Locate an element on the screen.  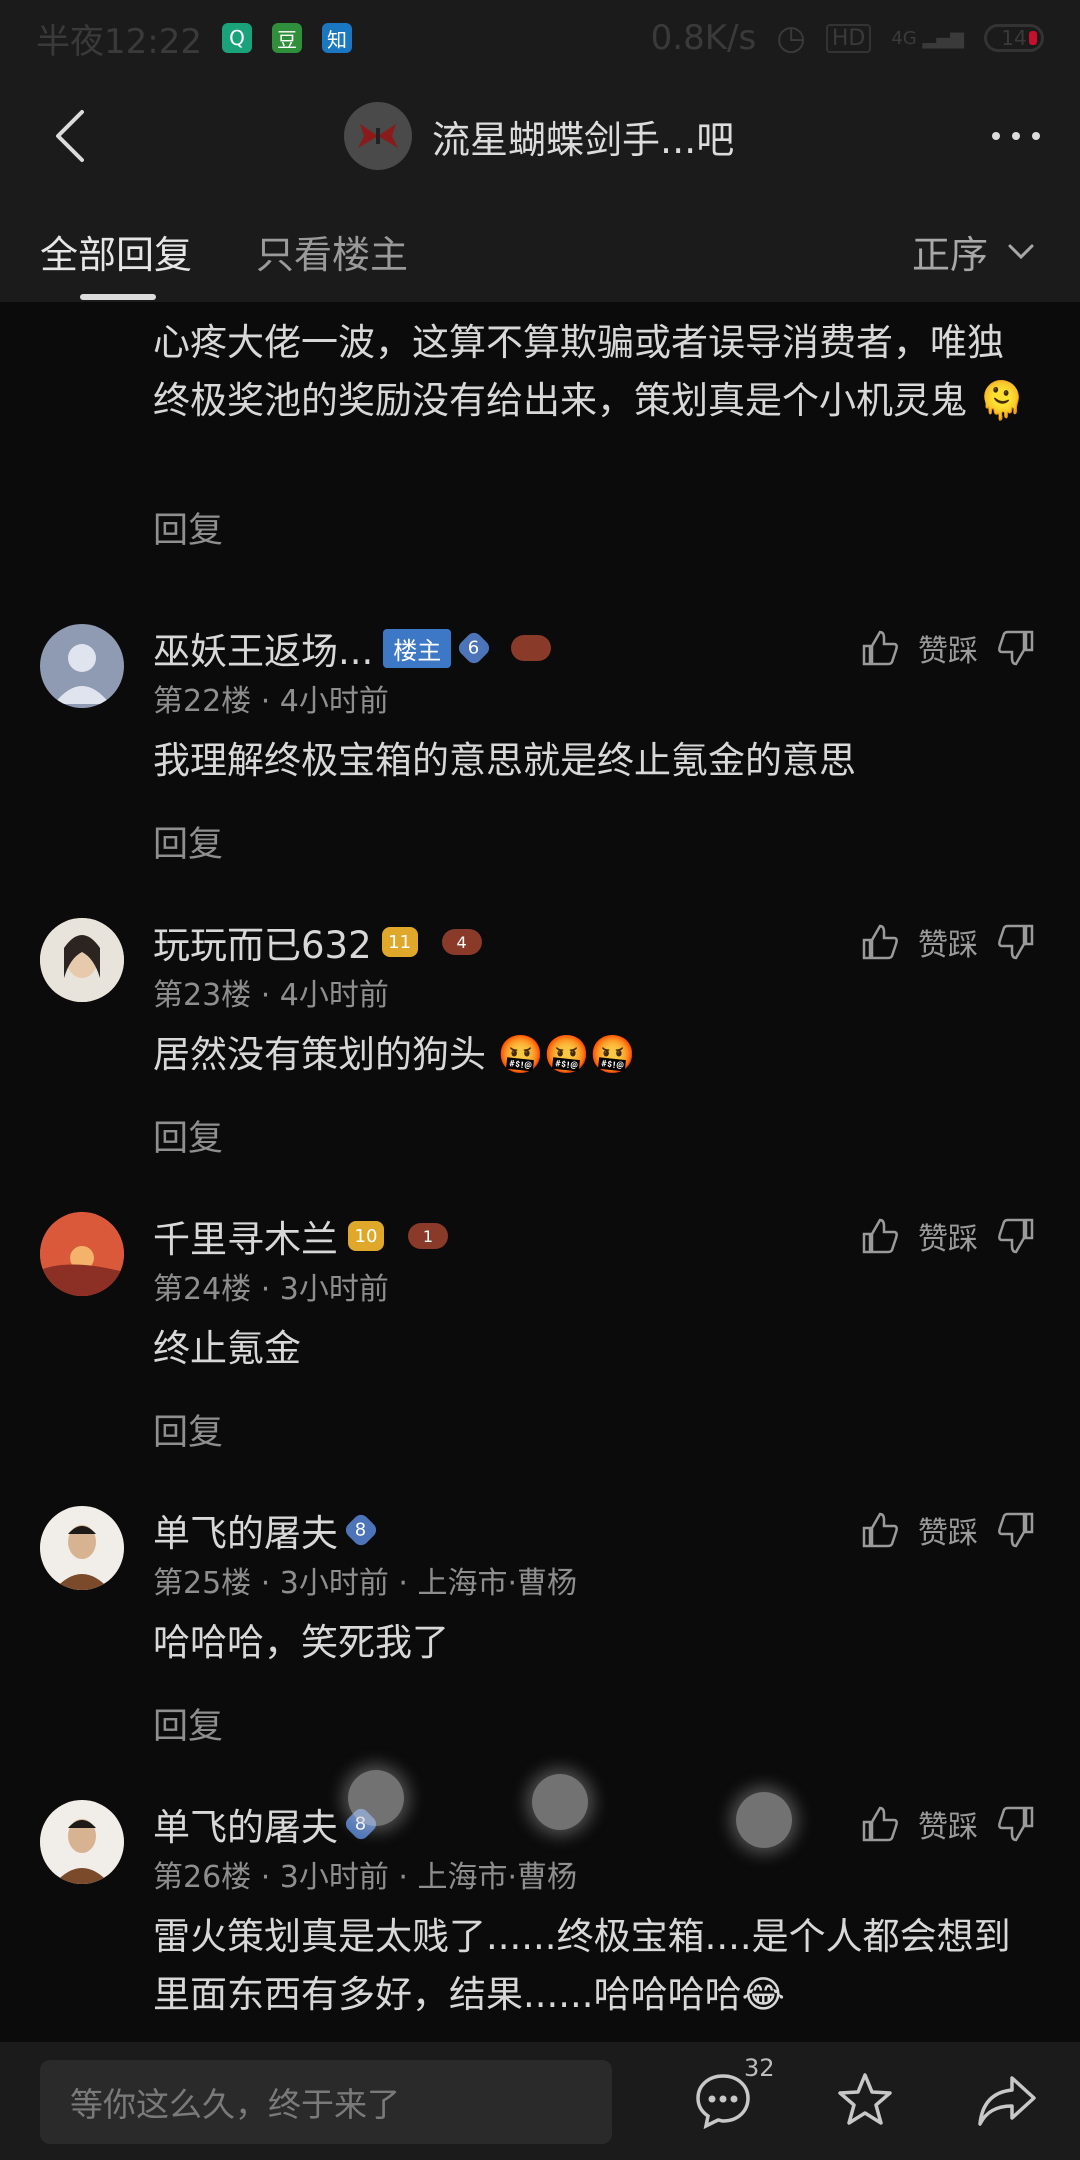
sort-button: 正序 is located at coordinates (973, 251).